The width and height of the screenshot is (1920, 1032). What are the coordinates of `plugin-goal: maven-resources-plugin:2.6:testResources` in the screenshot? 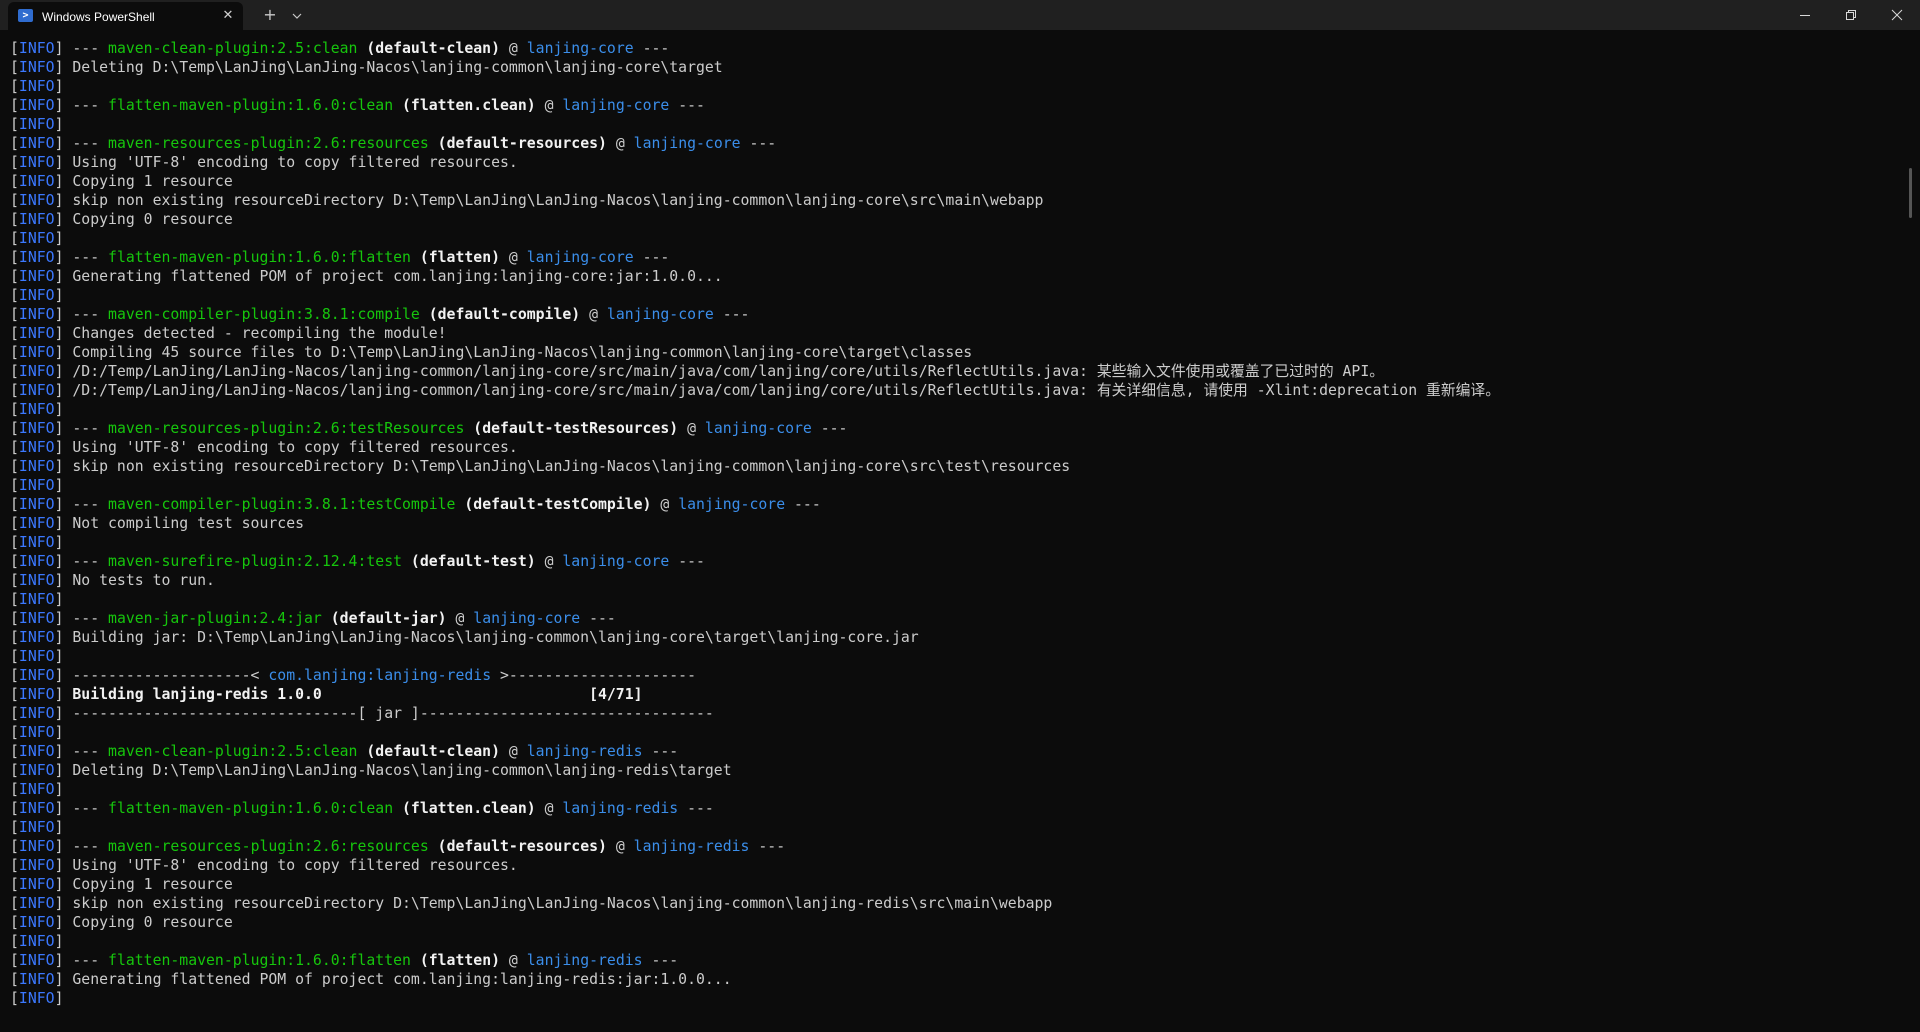 It's located at (286, 428).